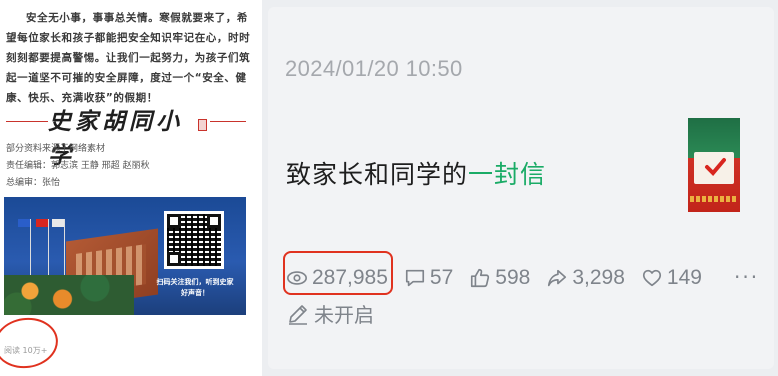  I want to click on checkmark-icon, so click(715, 167).